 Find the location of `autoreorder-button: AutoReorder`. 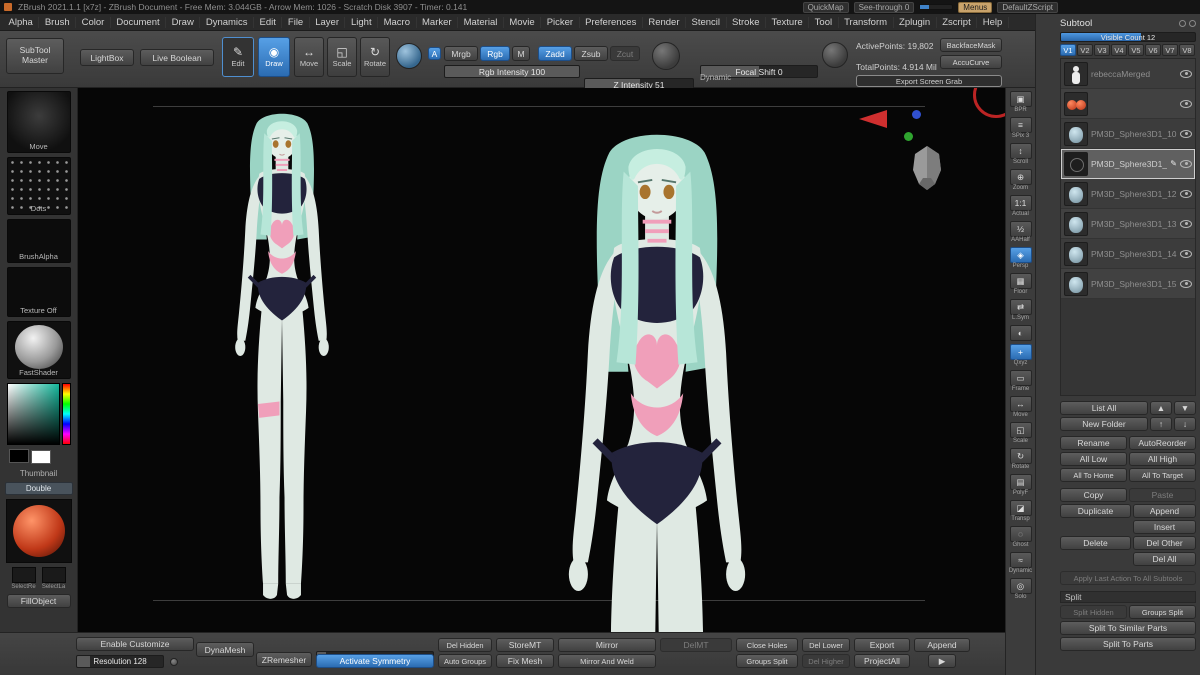

autoreorder-button: AutoReorder is located at coordinates (1162, 443).